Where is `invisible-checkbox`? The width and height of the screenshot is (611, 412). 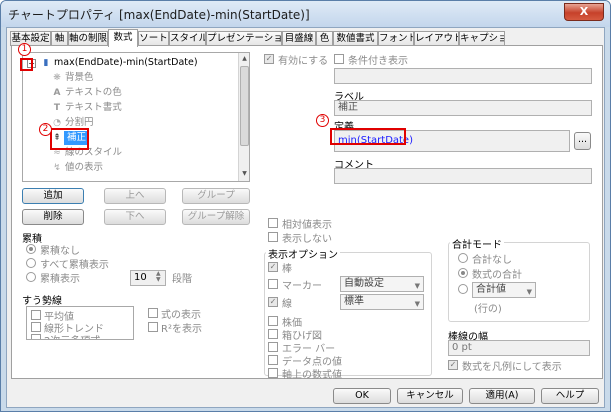 invisible-checkbox is located at coordinates (273, 237).